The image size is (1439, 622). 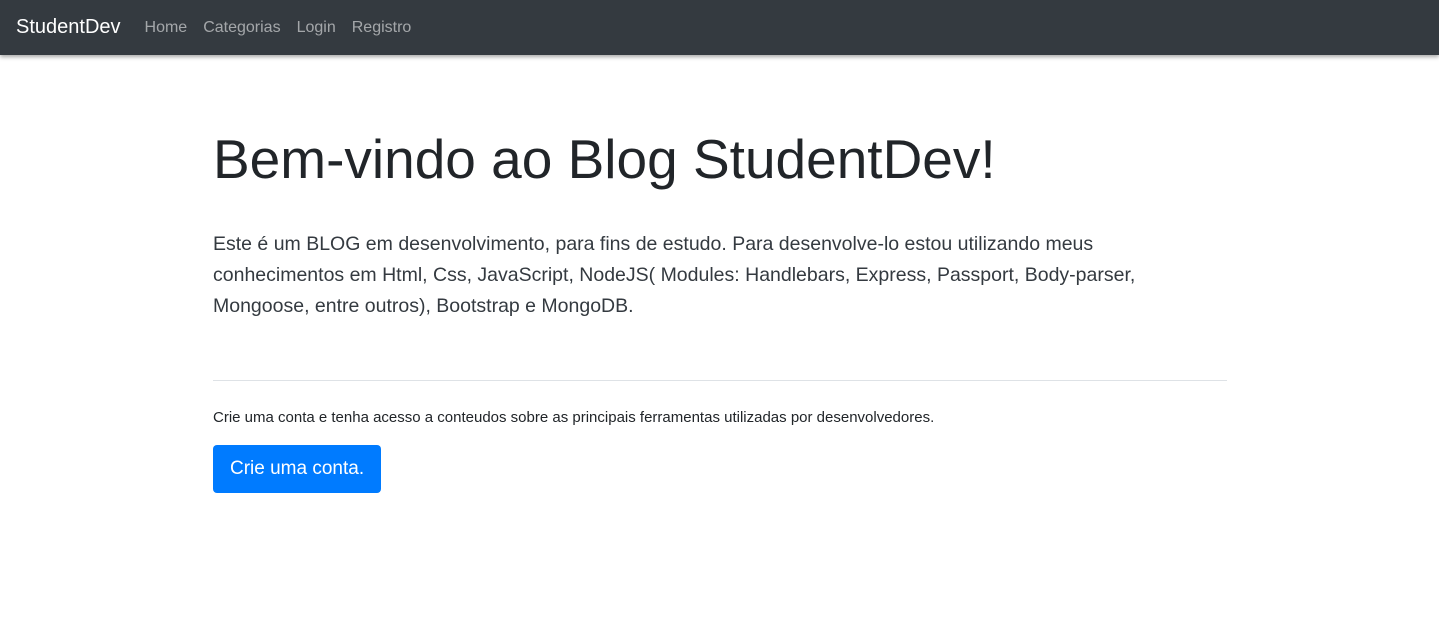 What do you see at coordinates (382, 27) in the screenshot?
I see `nav-link-registro: Registro` at bounding box center [382, 27].